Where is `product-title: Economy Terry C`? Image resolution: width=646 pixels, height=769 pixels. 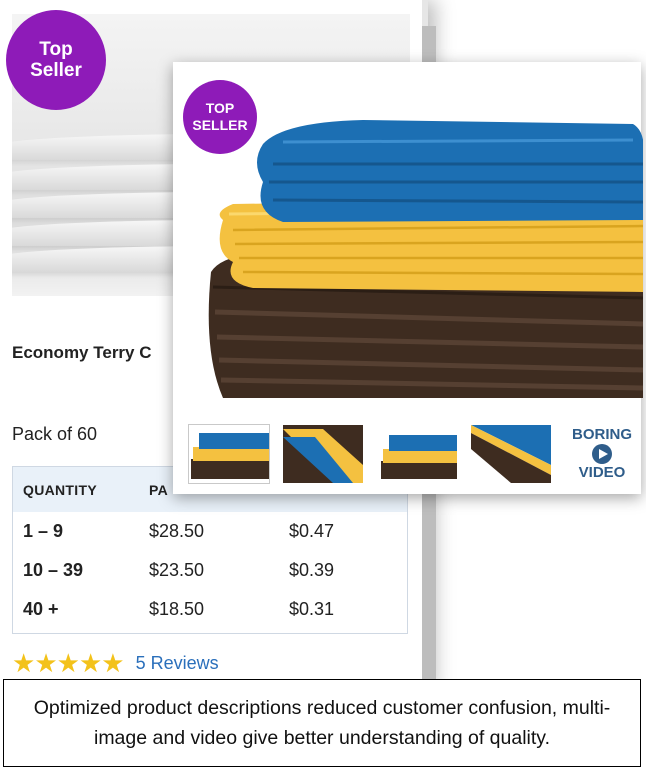
product-title: Economy Terry C is located at coordinates (82, 353).